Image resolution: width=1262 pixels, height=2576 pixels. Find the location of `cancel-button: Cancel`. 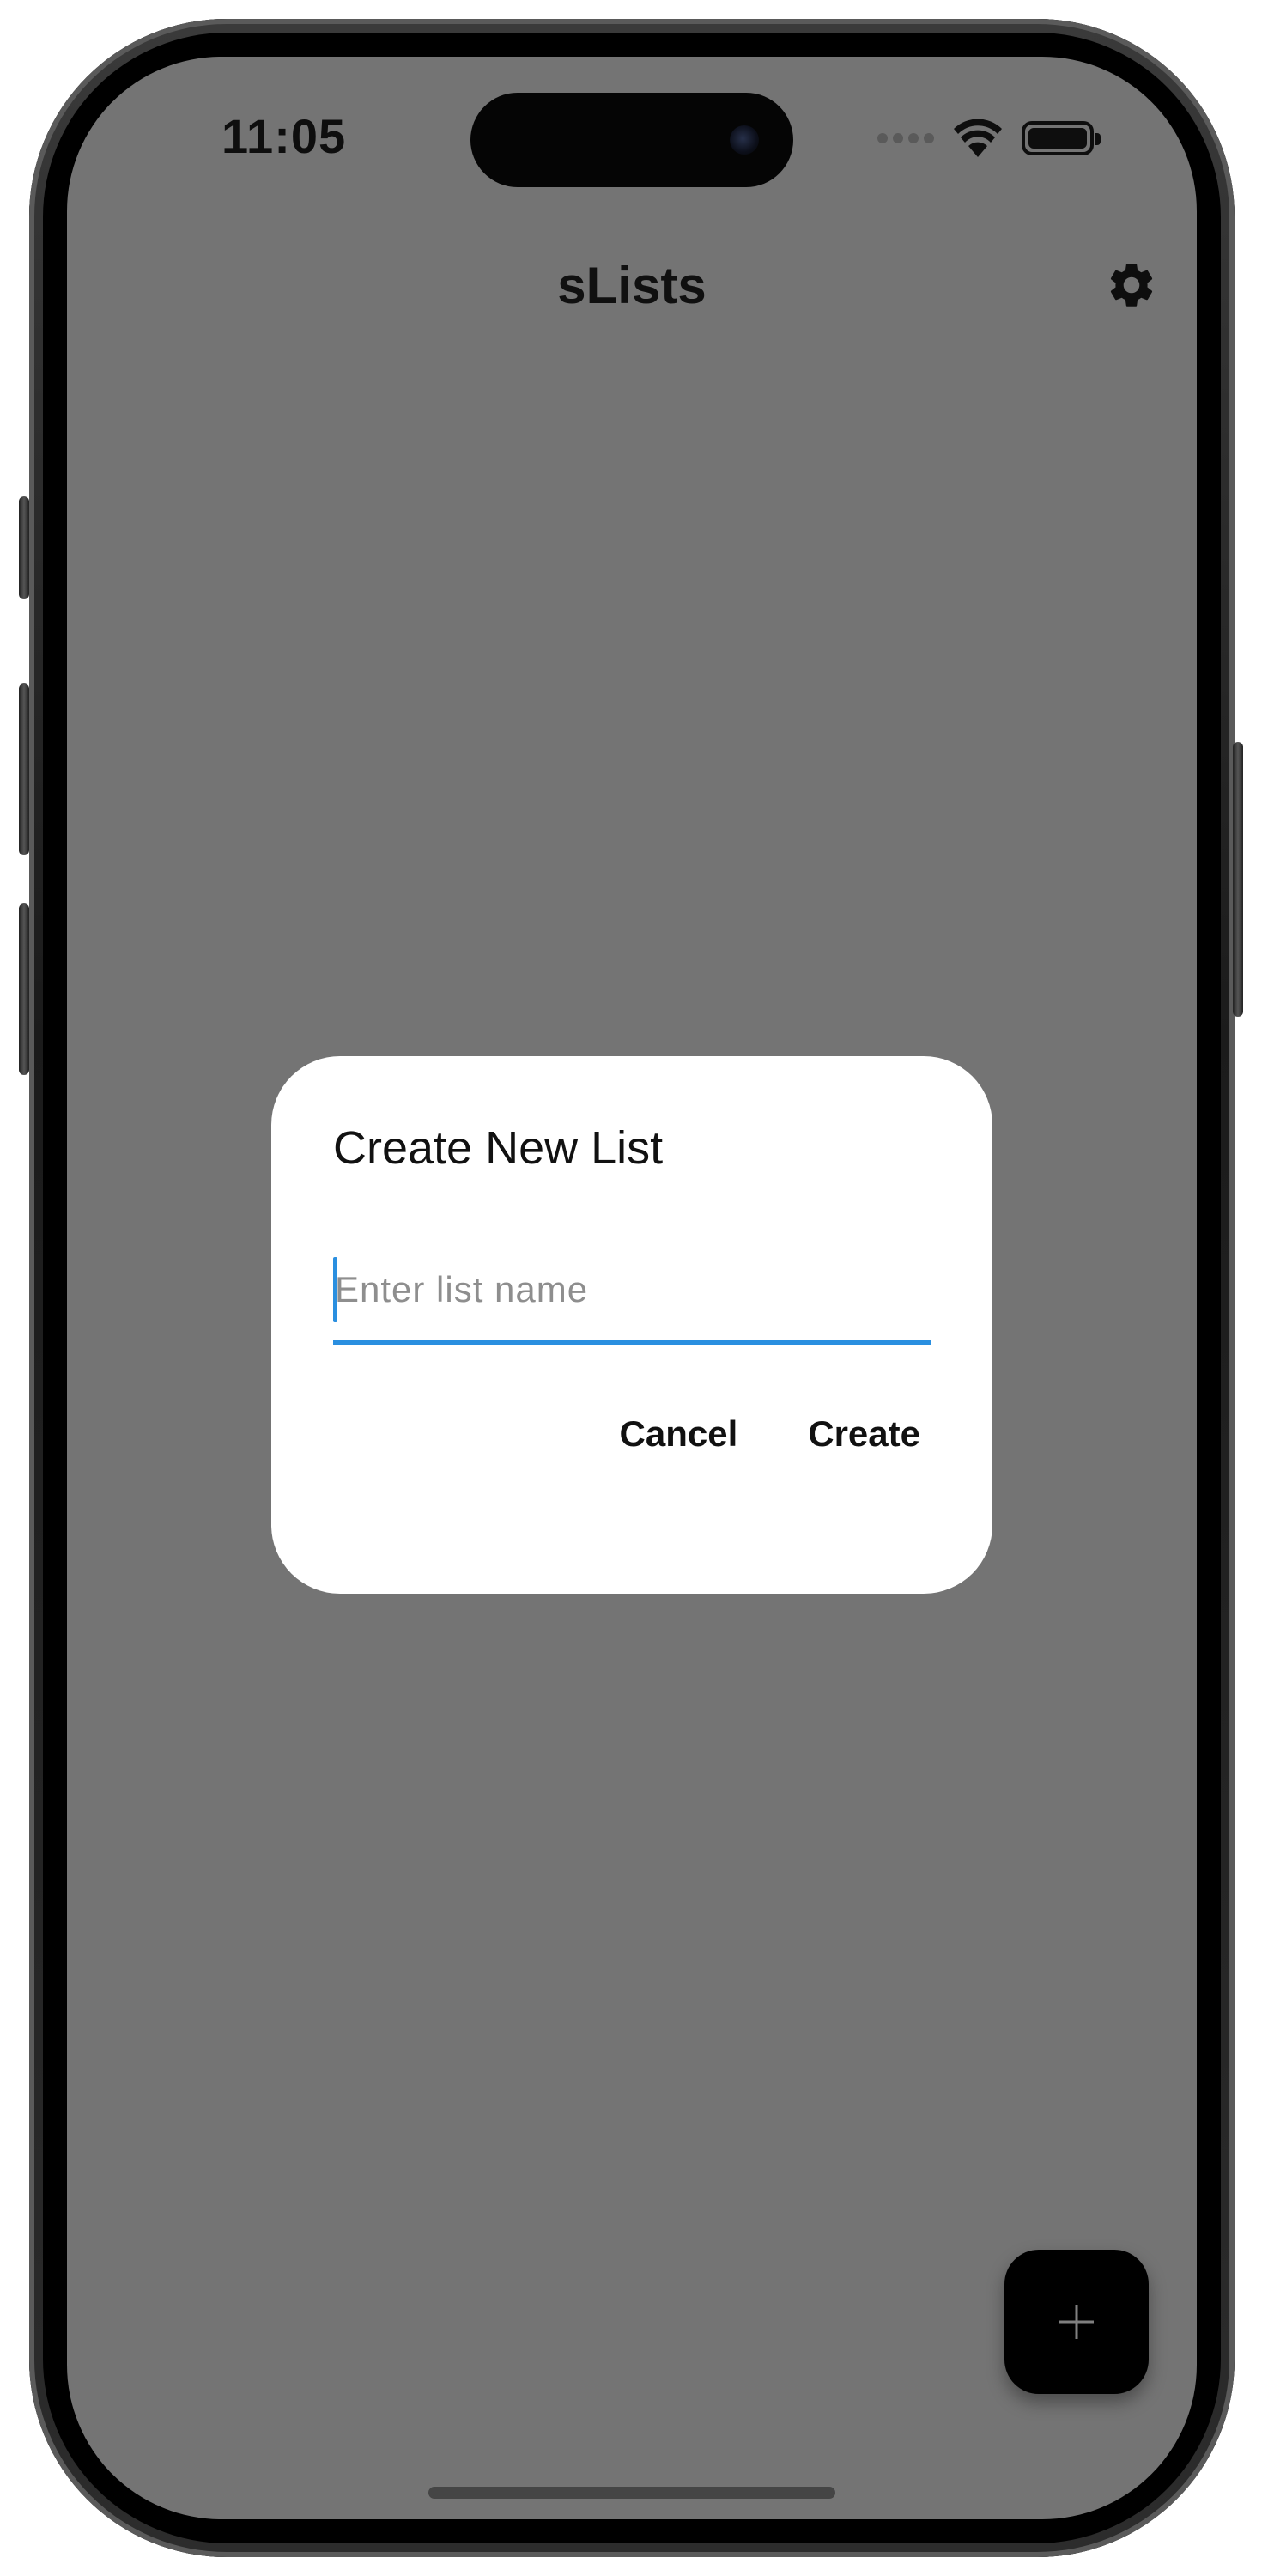

cancel-button: Cancel is located at coordinates (679, 1433).